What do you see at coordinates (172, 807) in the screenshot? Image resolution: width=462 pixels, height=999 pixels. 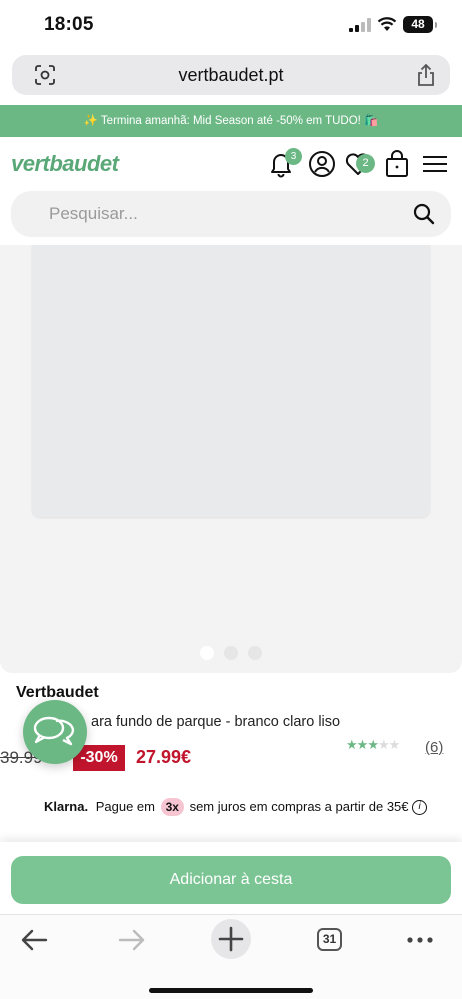 I see `klarna-installments-badge: 3x` at bounding box center [172, 807].